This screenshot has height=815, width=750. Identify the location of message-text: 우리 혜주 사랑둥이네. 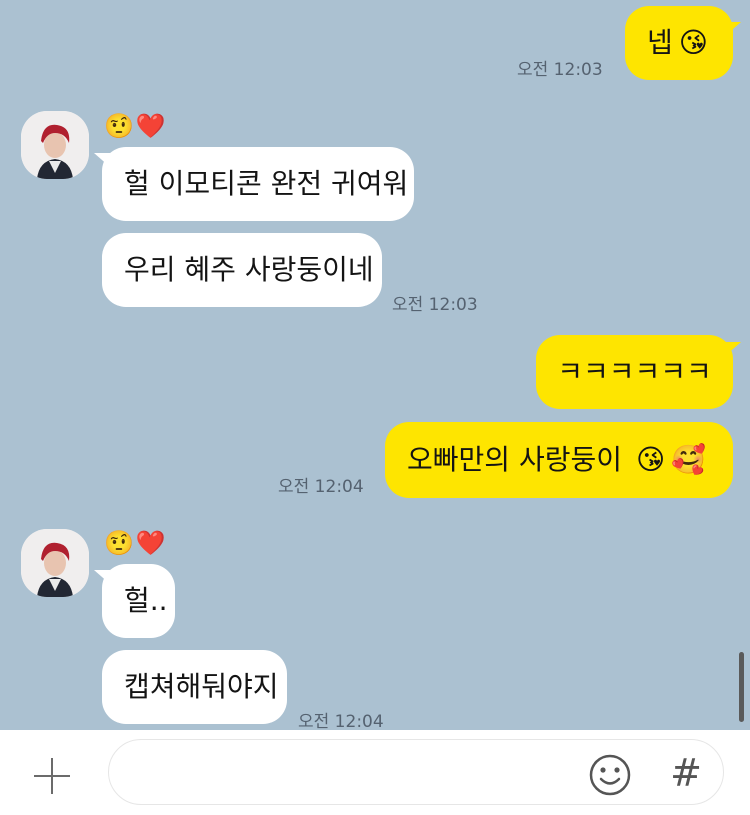
(249, 269).